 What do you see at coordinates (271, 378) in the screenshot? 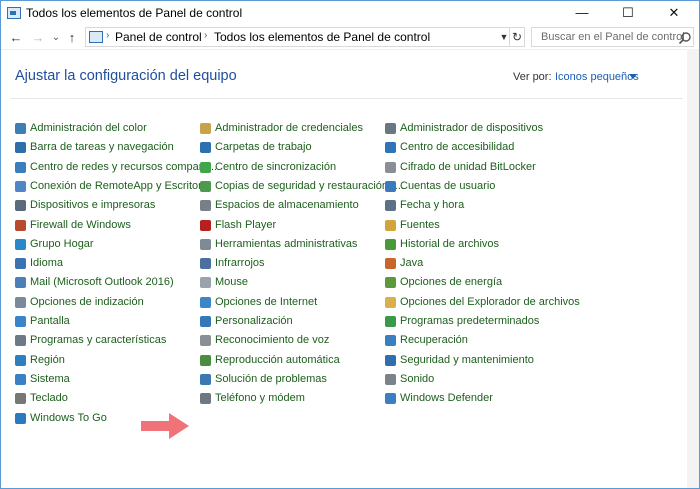
I see `control-panel-item-label: Solución de problemas` at bounding box center [271, 378].